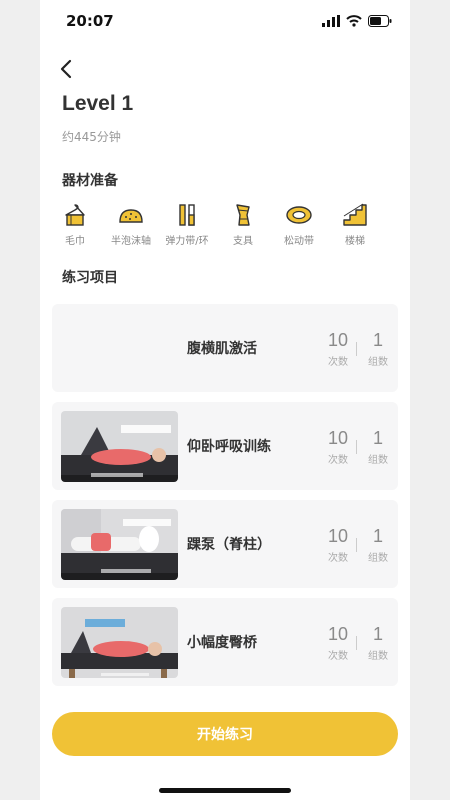 The height and width of the screenshot is (800, 450). Describe the element at coordinates (90, 278) in the screenshot. I see `exercises-section-title: 练习项目` at that location.